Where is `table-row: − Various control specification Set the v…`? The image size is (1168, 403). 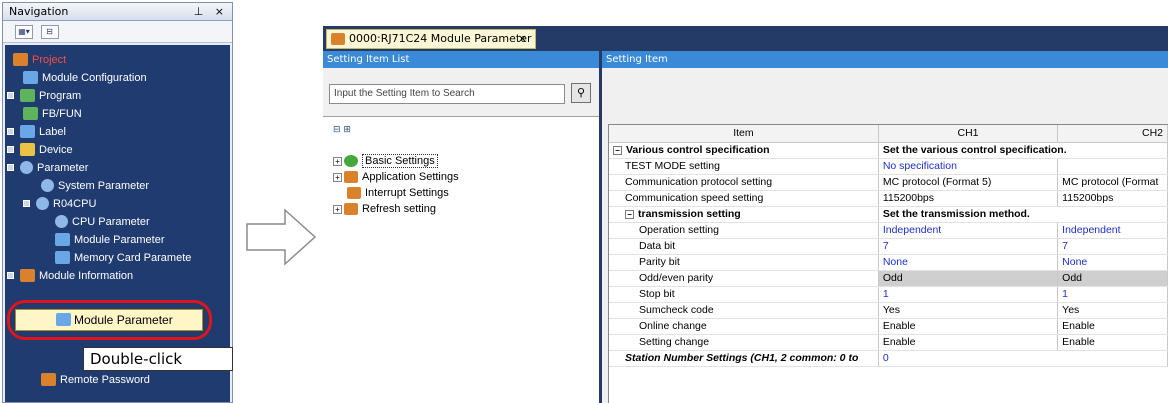
table-row: − Various control specification Set the v… is located at coordinates (888, 150).